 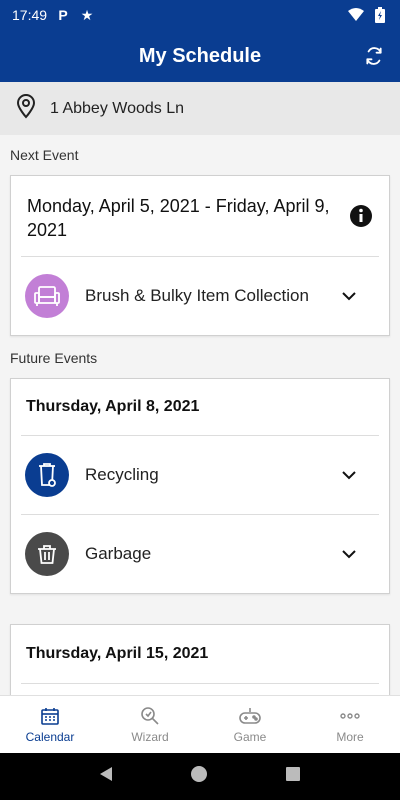 I want to click on event-row-bulky: Brush & Bulky Item Collection, so click(x=200, y=296).